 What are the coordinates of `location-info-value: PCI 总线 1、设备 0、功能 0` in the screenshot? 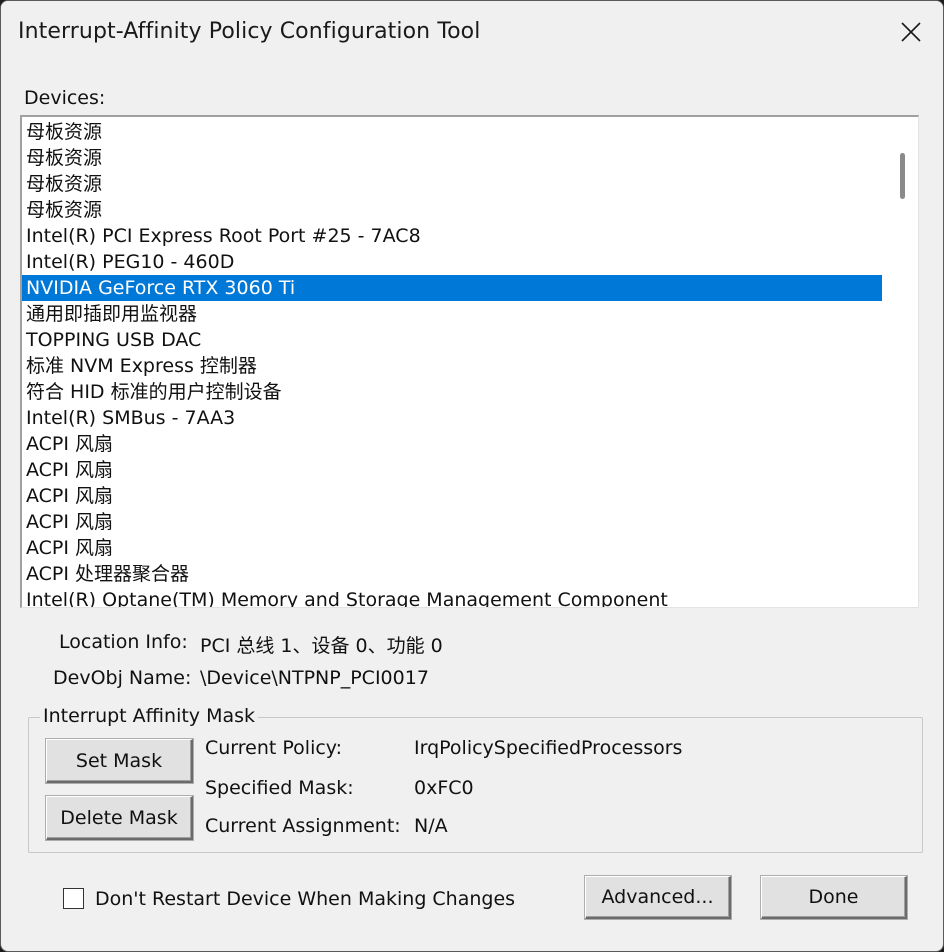 It's located at (321, 646).